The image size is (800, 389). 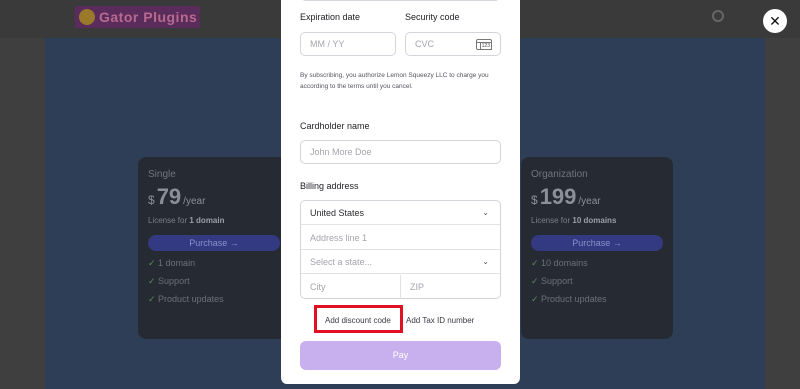 I want to click on logo-text: Gator Plugins, so click(x=148, y=17).